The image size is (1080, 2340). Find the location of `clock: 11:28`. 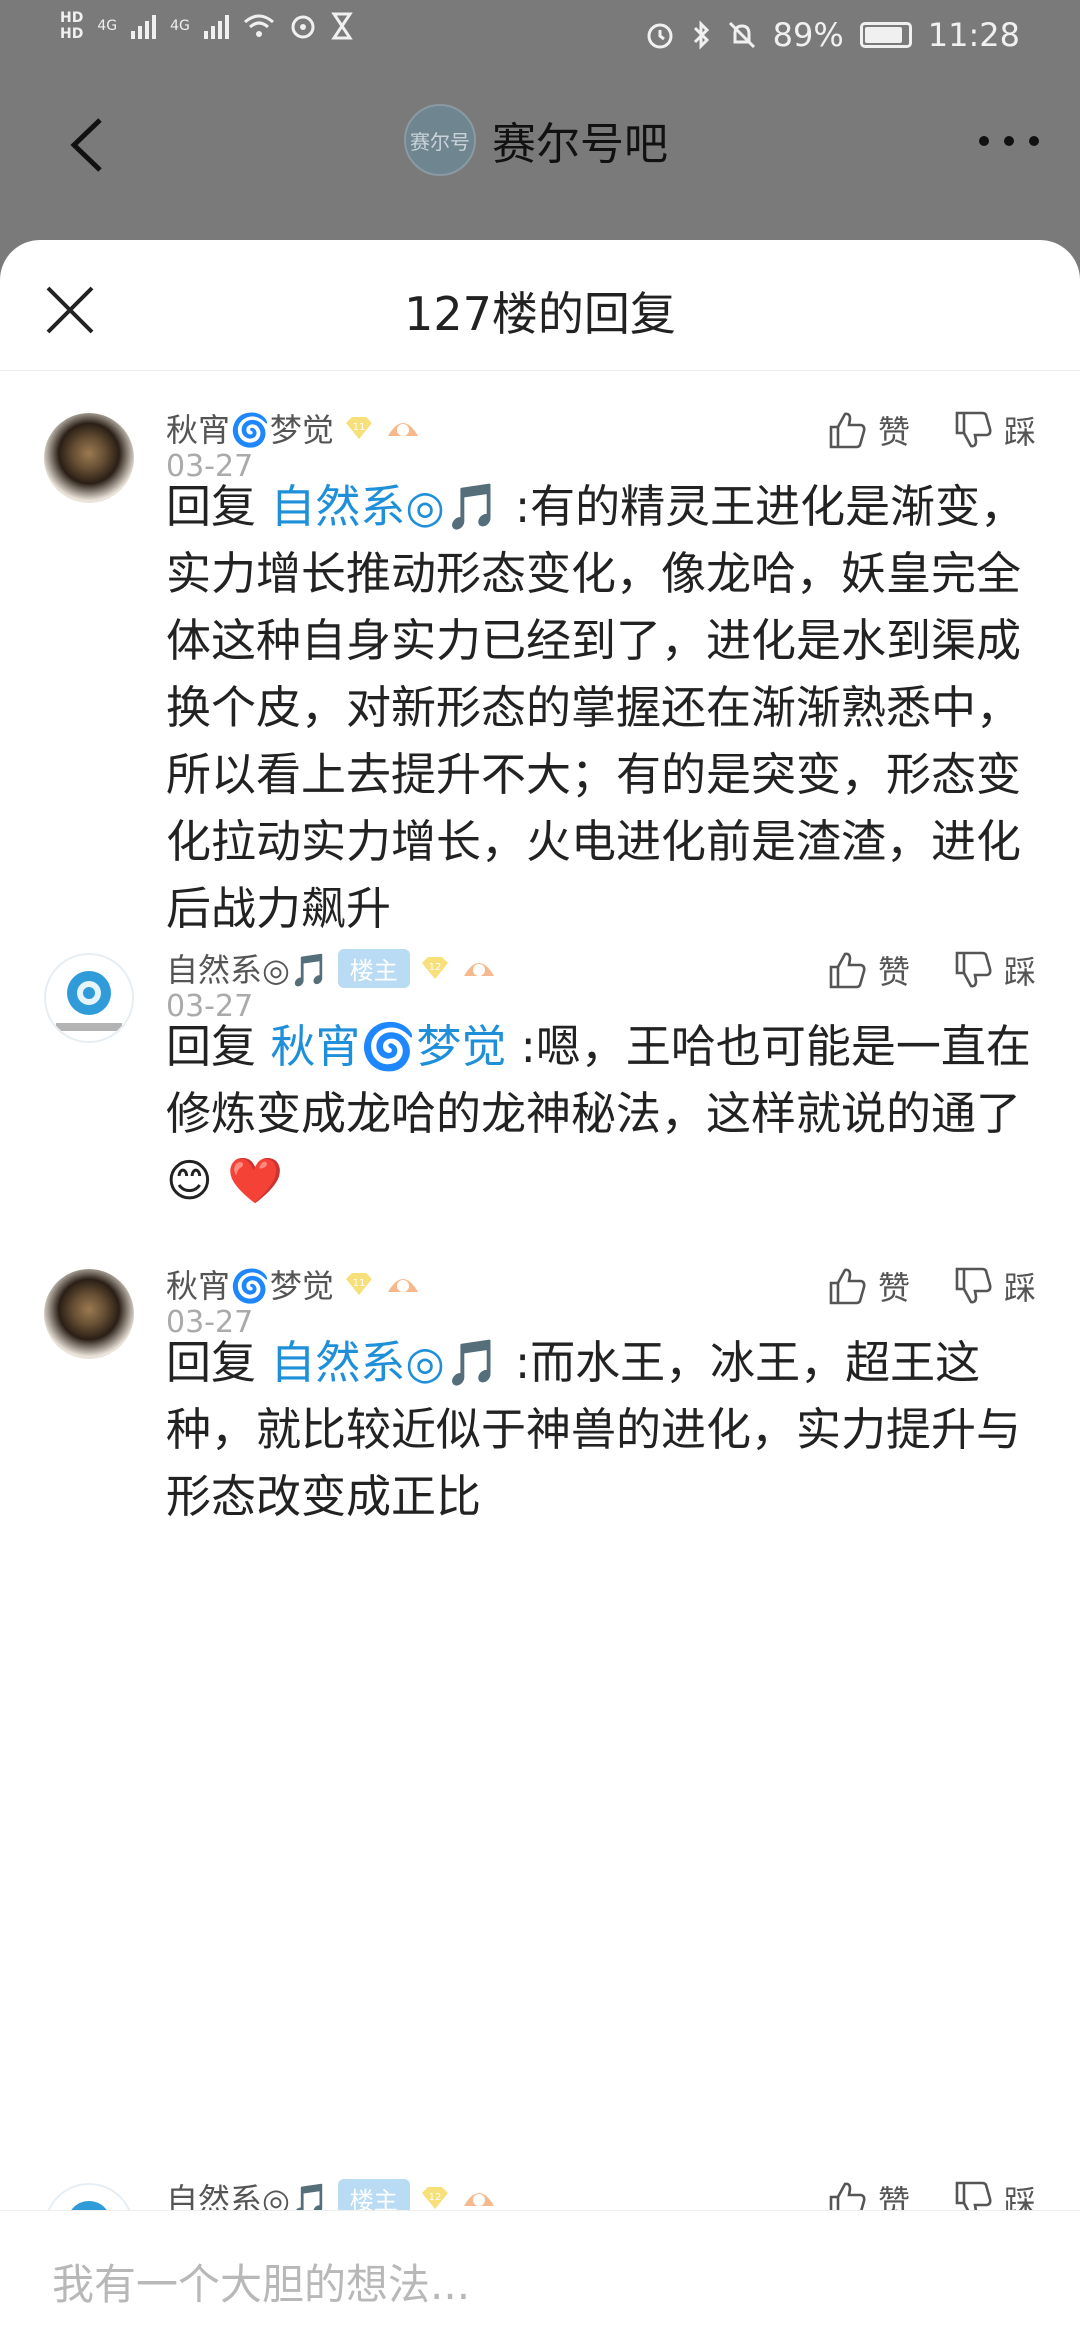

clock: 11:28 is located at coordinates (973, 35).